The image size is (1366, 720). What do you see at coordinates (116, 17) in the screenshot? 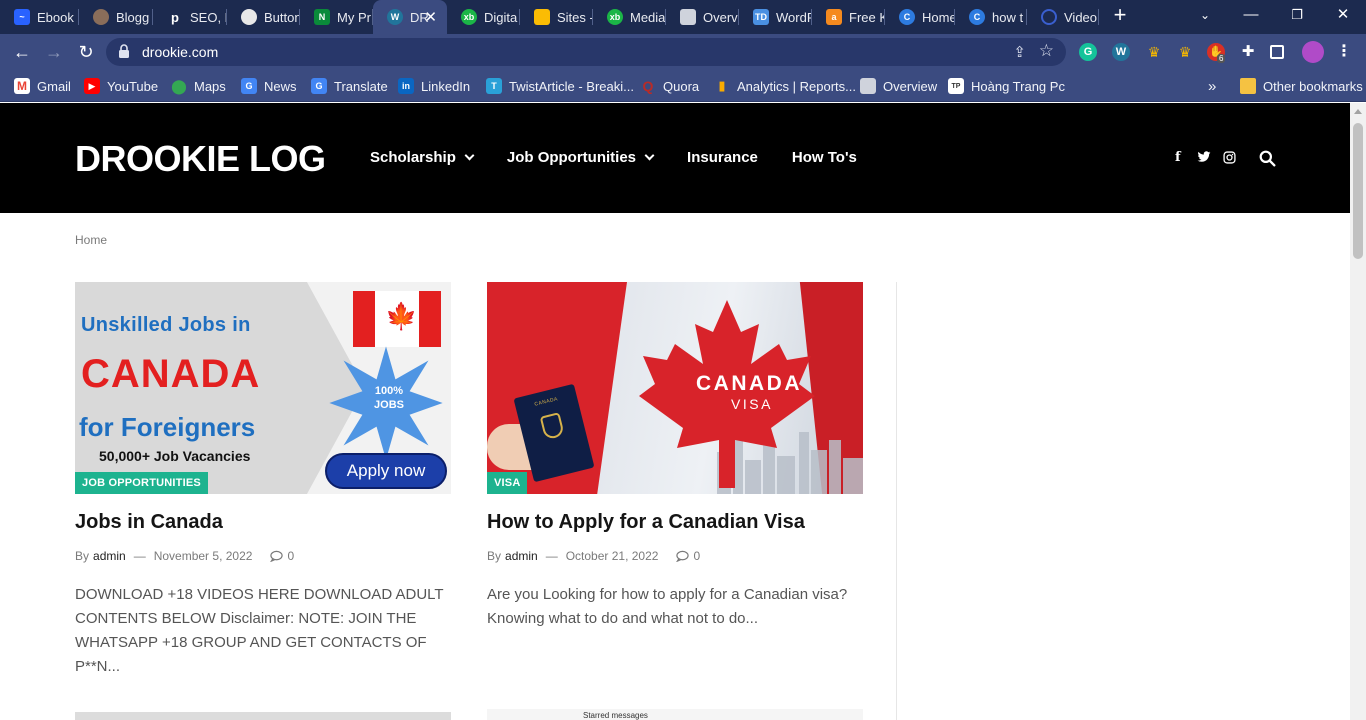
I see `tab: Blogg` at bounding box center [116, 17].